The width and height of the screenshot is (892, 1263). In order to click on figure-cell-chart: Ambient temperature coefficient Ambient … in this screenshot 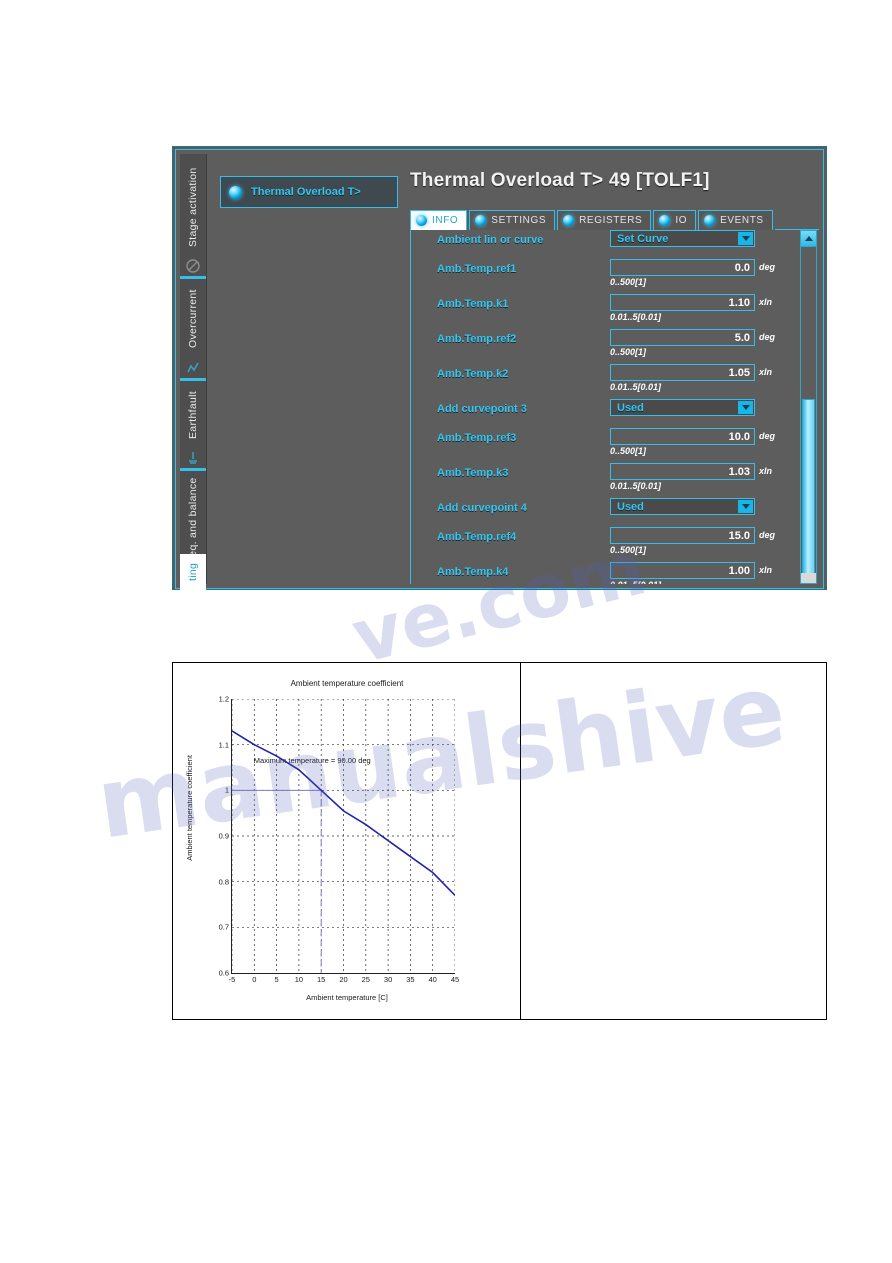, I will do `click(347, 841)`.